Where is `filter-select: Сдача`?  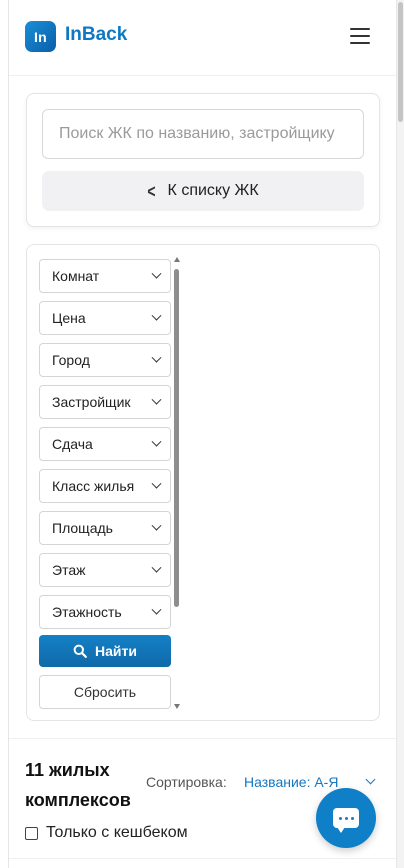 filter-select: Сдача is located at coordinates (105, 444).